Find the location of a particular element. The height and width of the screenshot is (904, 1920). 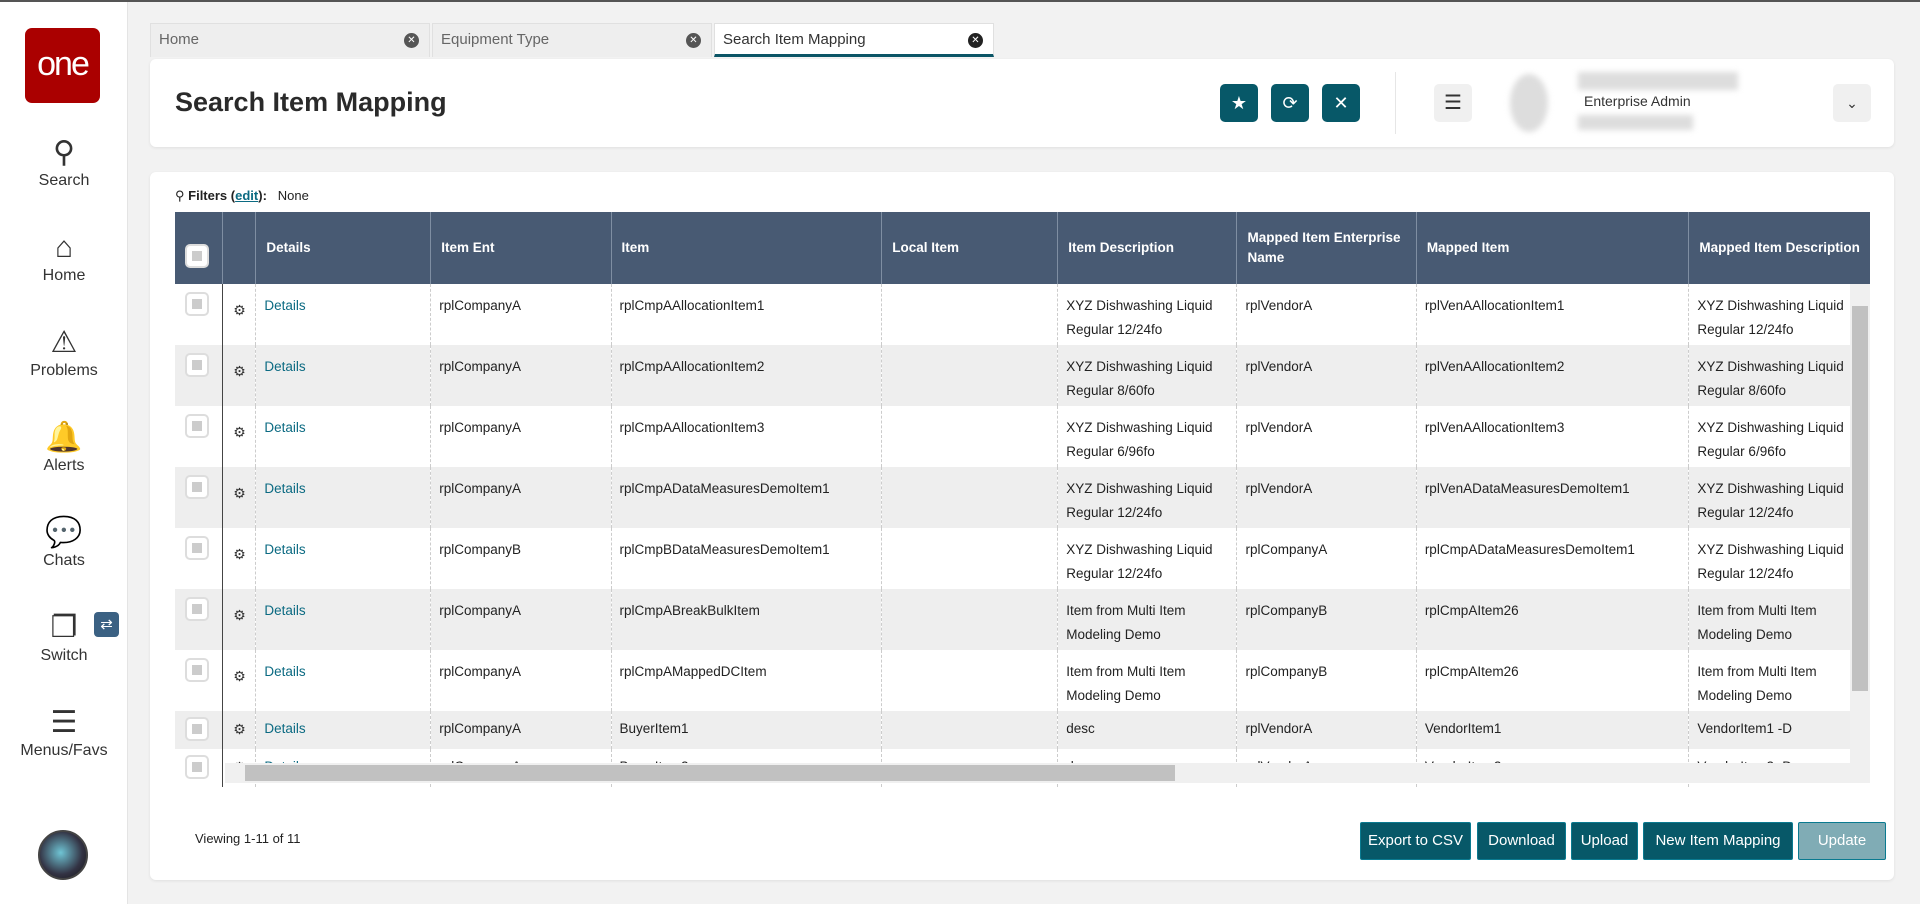

column-header: Mapped Item is located at coordinates (1552, 248).